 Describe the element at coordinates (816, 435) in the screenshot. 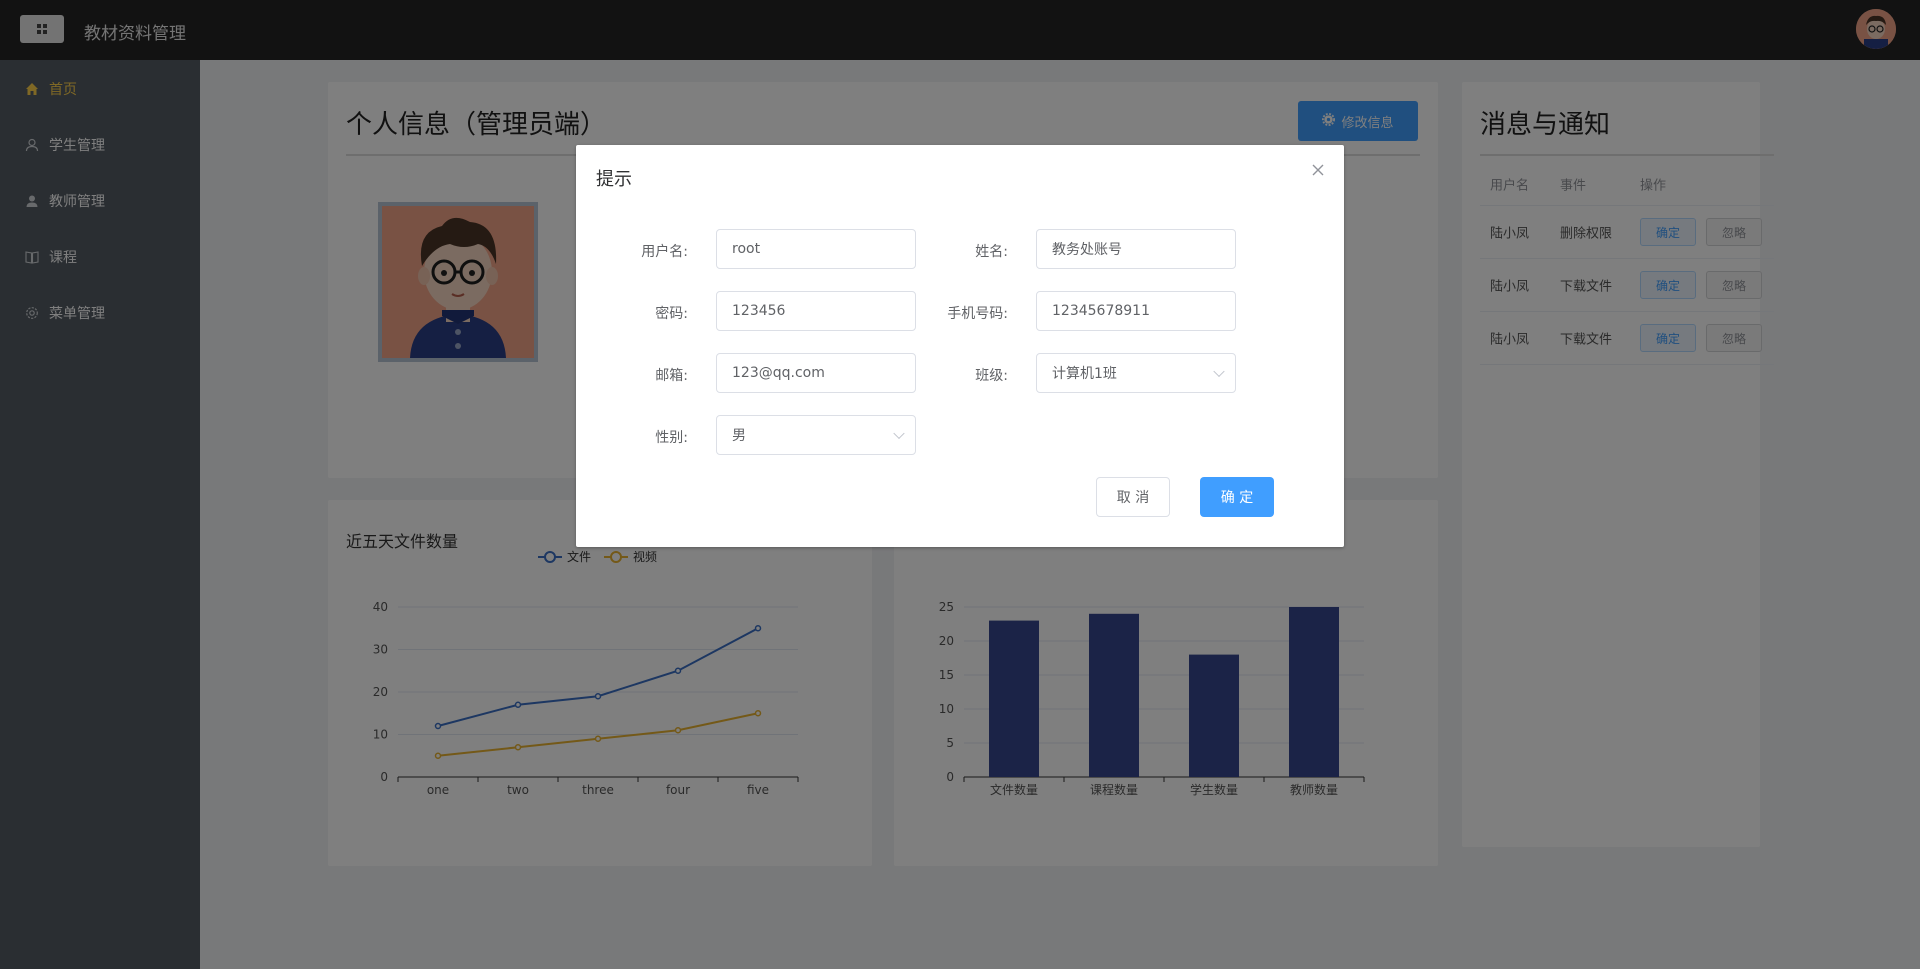

I see `gender-select: 男` at that location.